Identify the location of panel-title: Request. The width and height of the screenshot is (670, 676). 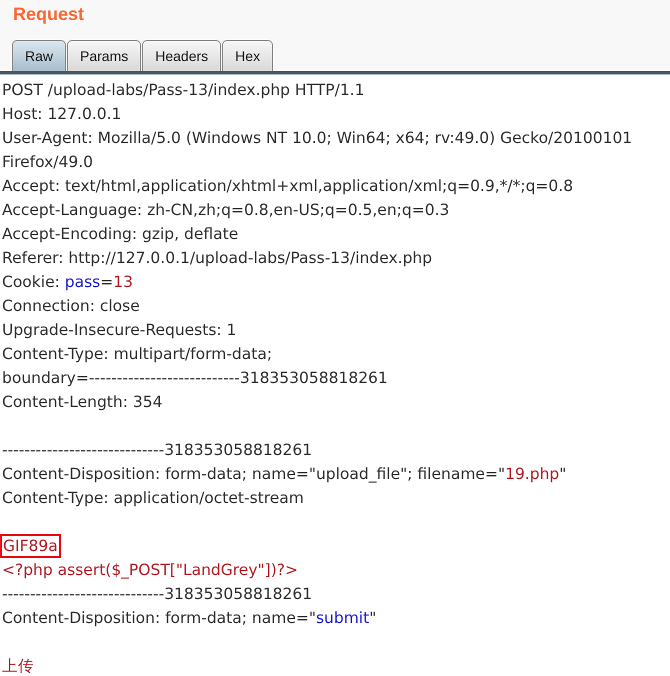
(48, 14).